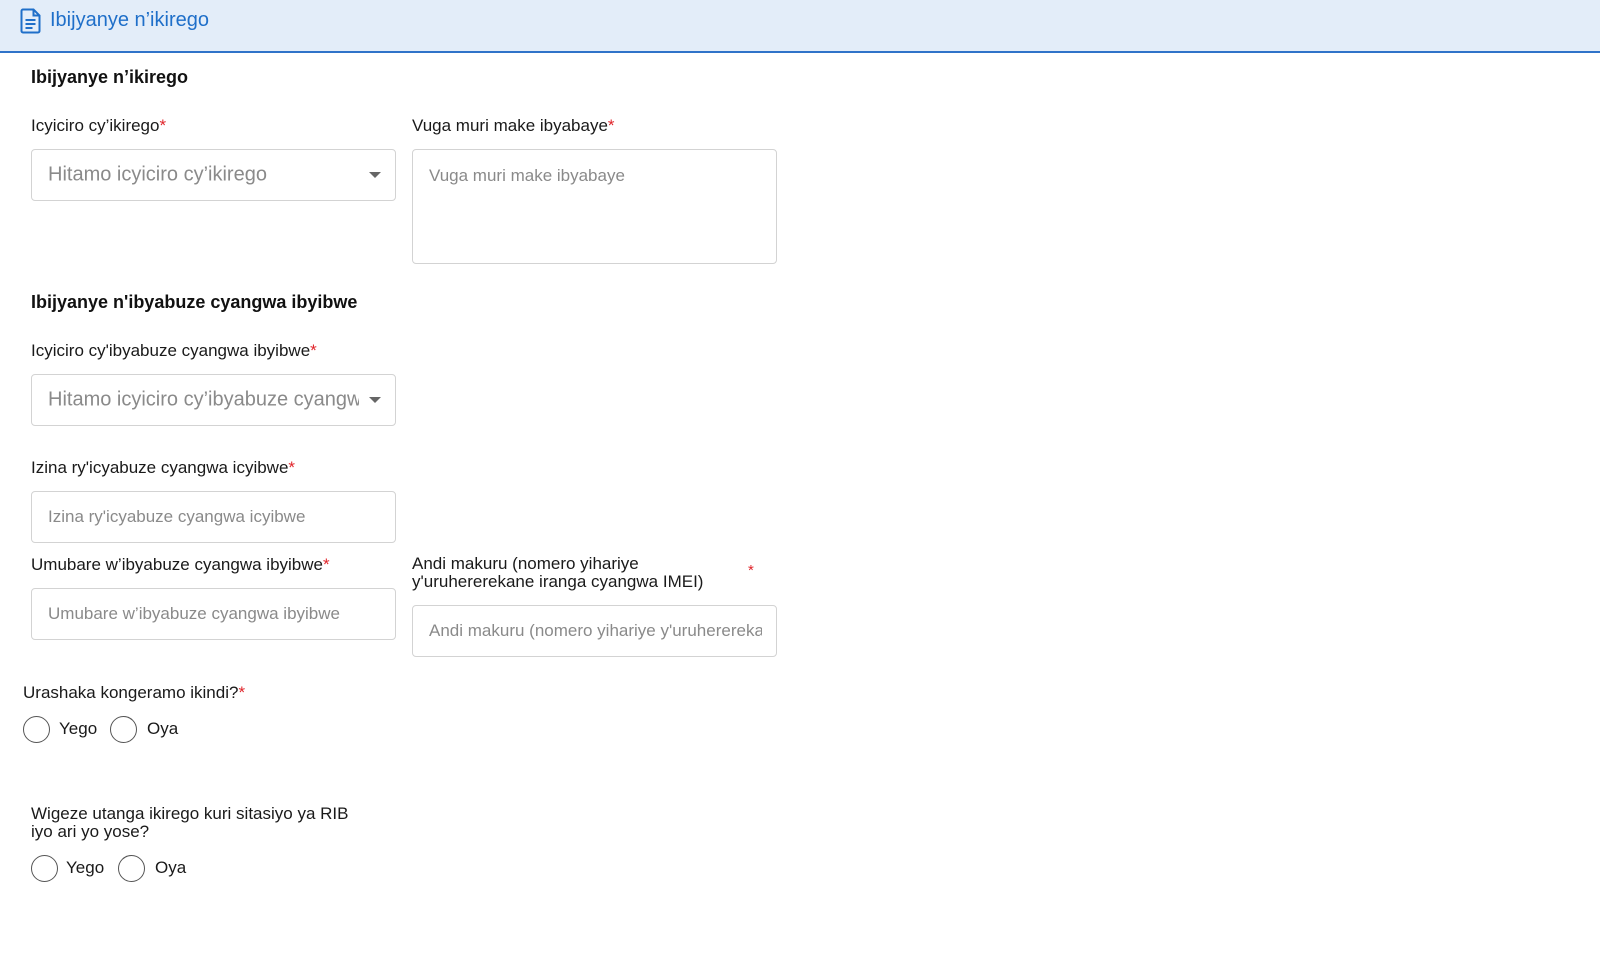 Image resolution: width=1600 pixels, height=965 pixels. What do you see at coordinates (527, 175) in the screenshot?
I see `description-placeholder: Vuga muri make ibyabaye` at bounding box center [527, 175].